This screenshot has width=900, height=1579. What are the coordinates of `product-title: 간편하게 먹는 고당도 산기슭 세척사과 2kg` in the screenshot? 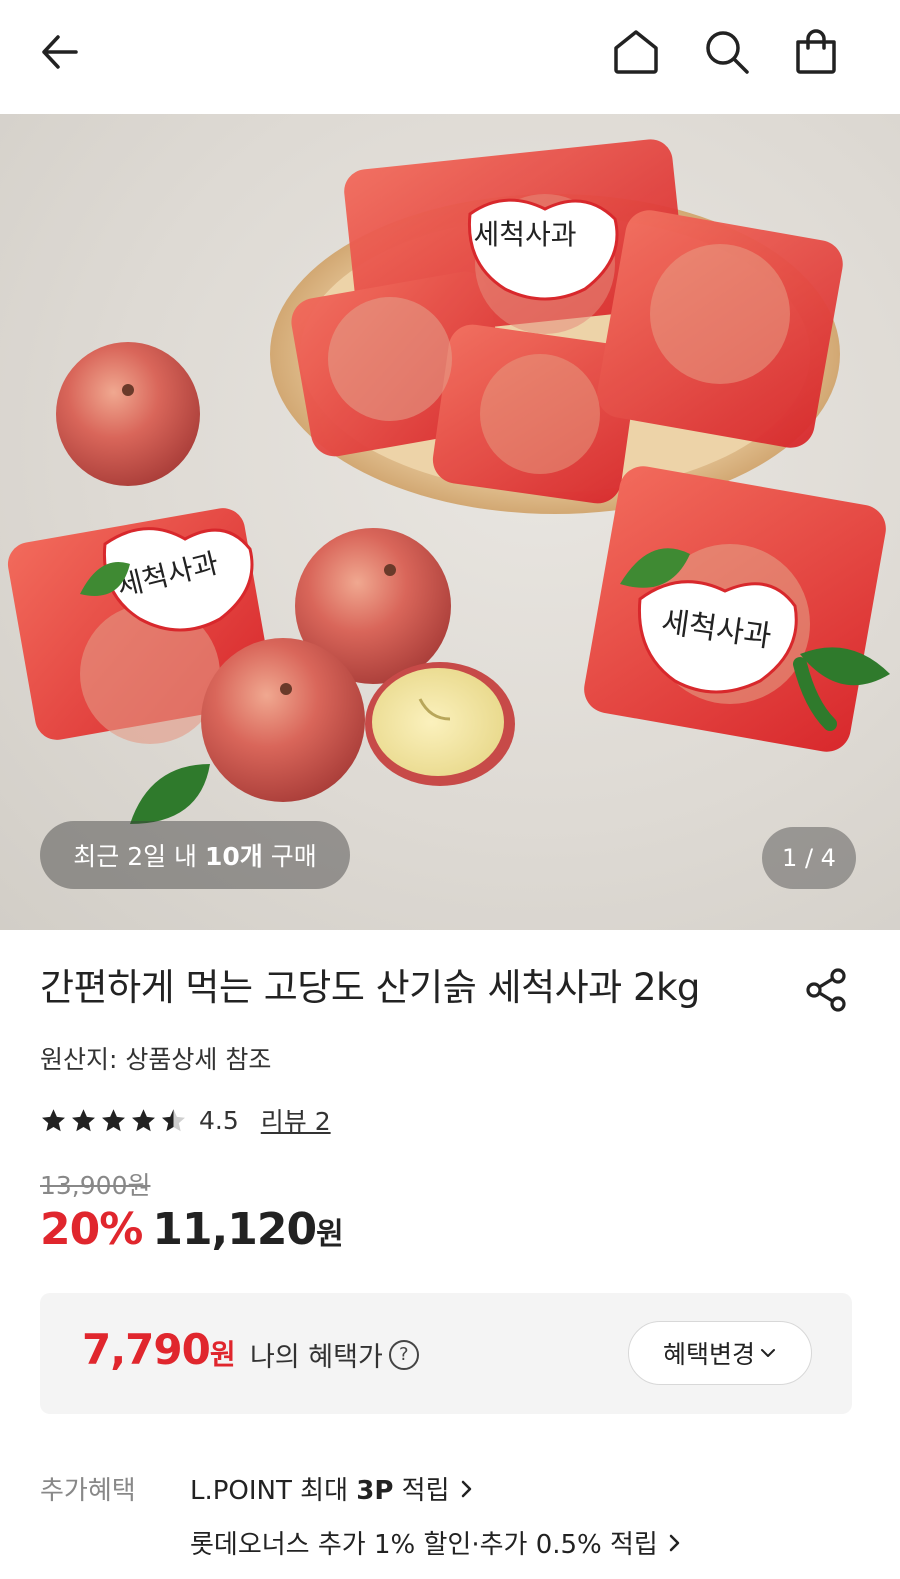 It's located at (370, 987).